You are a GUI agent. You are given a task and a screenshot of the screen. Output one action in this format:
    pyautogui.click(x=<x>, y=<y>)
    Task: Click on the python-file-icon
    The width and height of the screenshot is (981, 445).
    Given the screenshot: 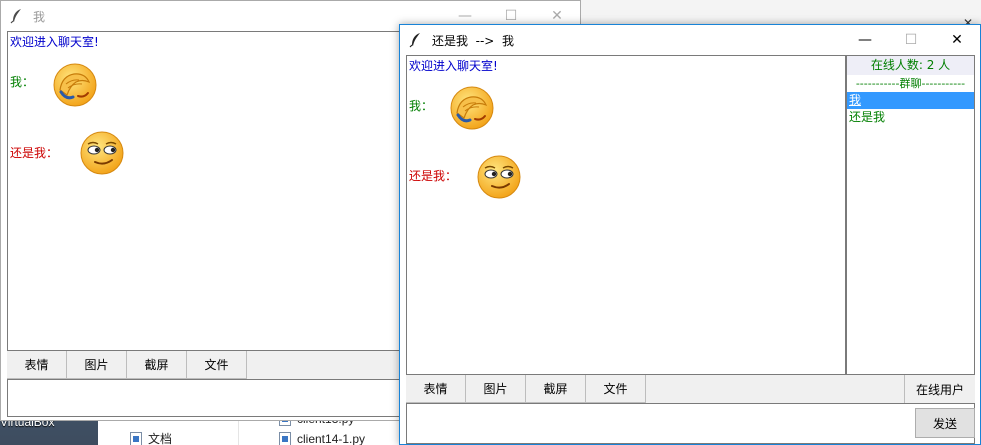 What is the action you would take?
    pyautogui.click(x=285, y=438)
    